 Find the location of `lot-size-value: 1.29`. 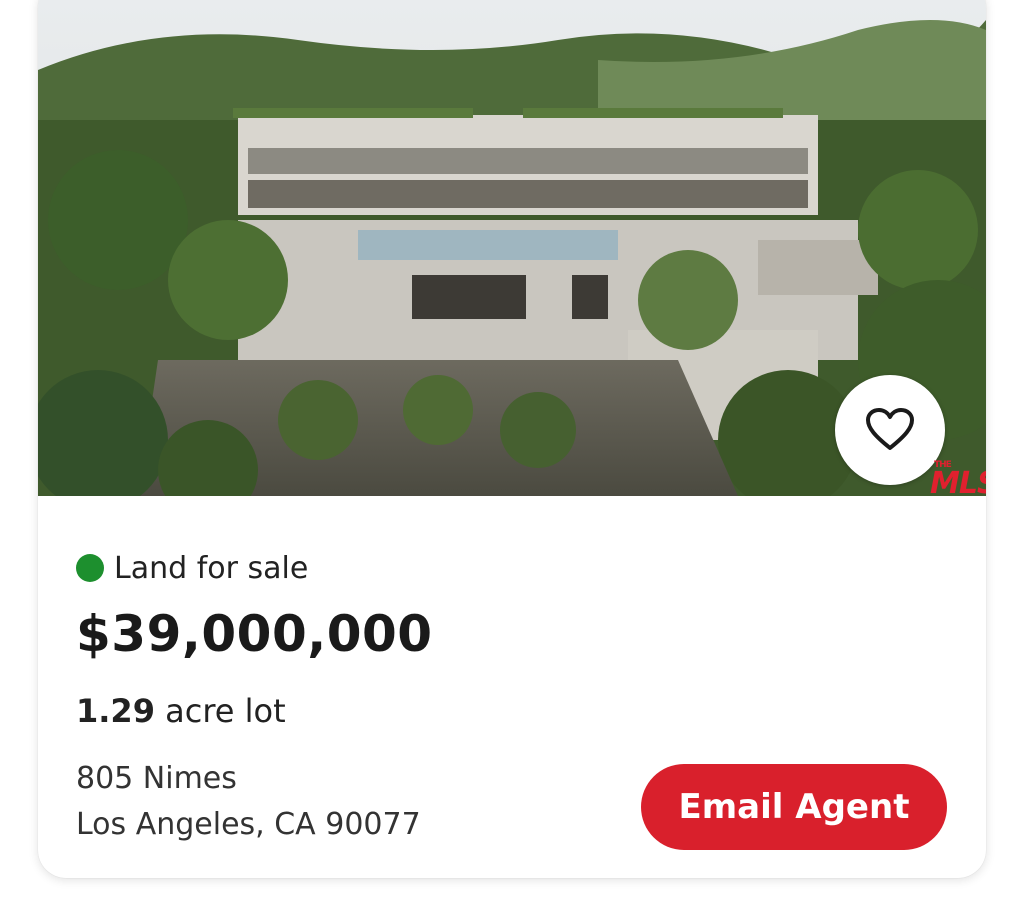

lot-size-value: 1.29 is located at coordinates (115, 711).